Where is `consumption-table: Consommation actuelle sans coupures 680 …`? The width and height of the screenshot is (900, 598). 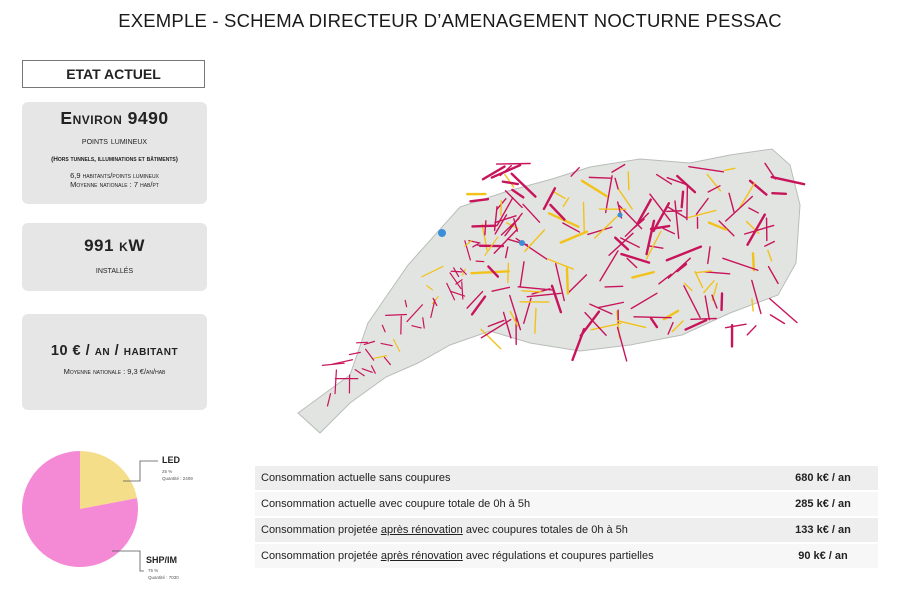 consumption-table: Consommation actuelle sans coupures 680 … is located at coordinates (566, 518).